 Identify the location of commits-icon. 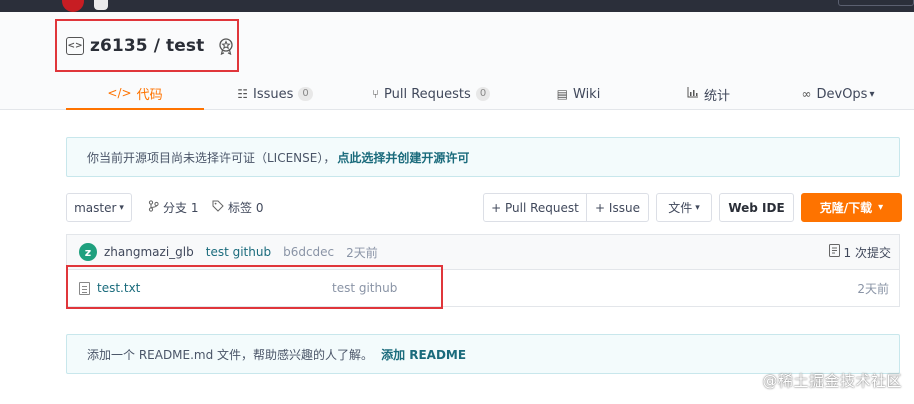
(834, 252).